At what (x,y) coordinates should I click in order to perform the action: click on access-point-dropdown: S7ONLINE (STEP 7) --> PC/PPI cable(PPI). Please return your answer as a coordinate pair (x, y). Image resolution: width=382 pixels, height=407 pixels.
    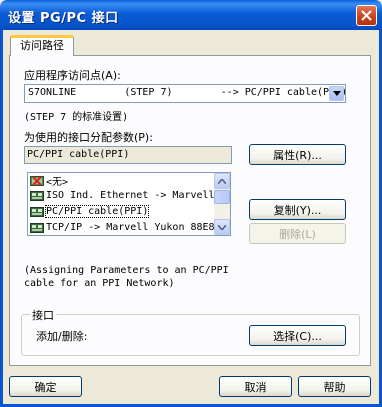
    Looking at the image, I should click on (186, 93).